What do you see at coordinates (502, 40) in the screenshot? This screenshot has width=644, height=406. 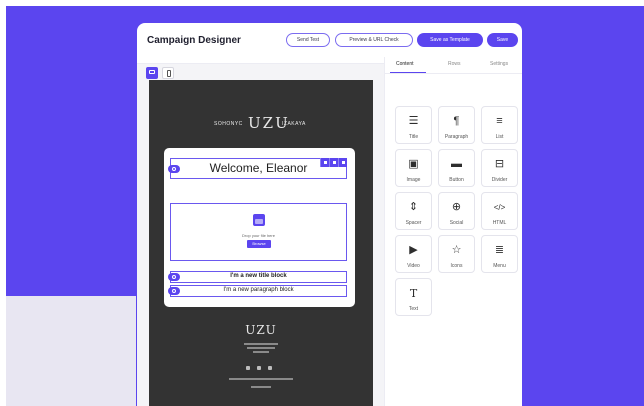 I see `save-button: Save` at bounding box center [502, 40].